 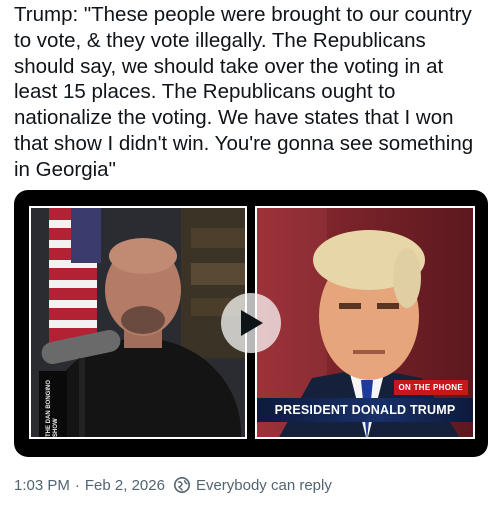 What do you see at coordinates (42, 485) in the screenshot?
I see `post-time: 1:03 PM` at bounding box center [42, 485].